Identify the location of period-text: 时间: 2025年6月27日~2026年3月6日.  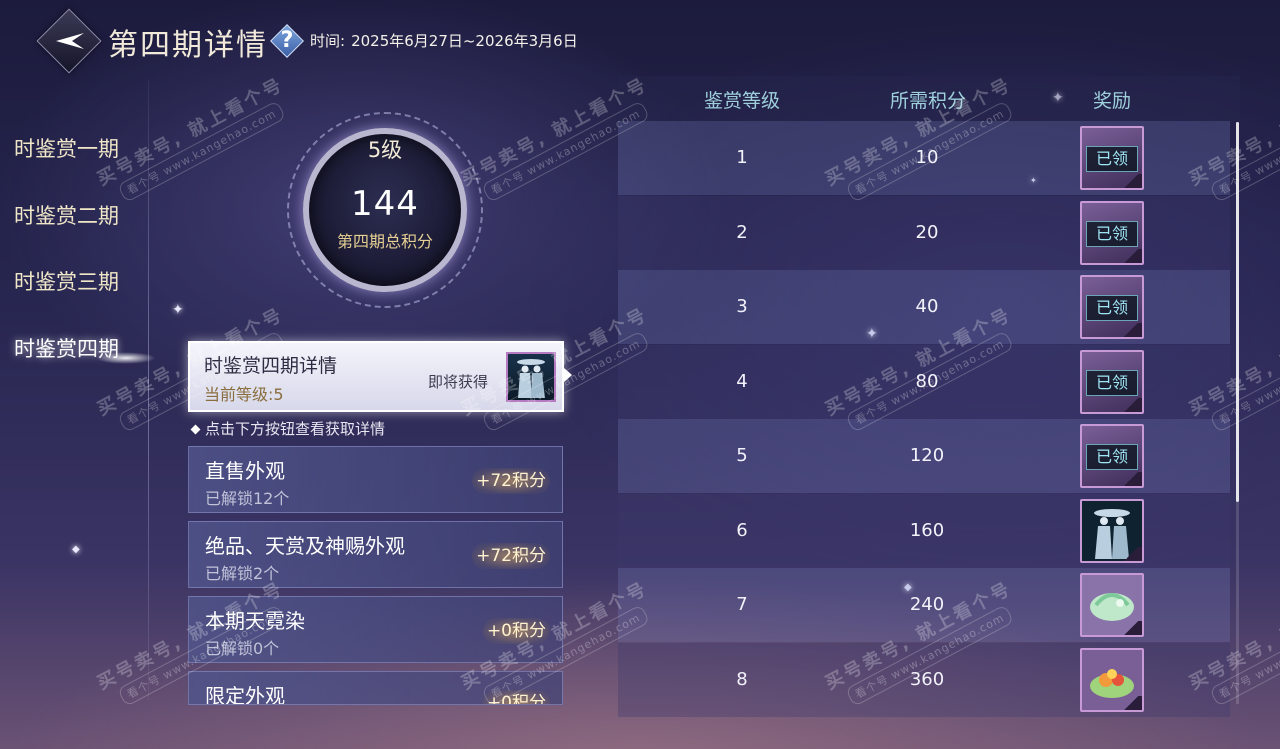
(447, 40).